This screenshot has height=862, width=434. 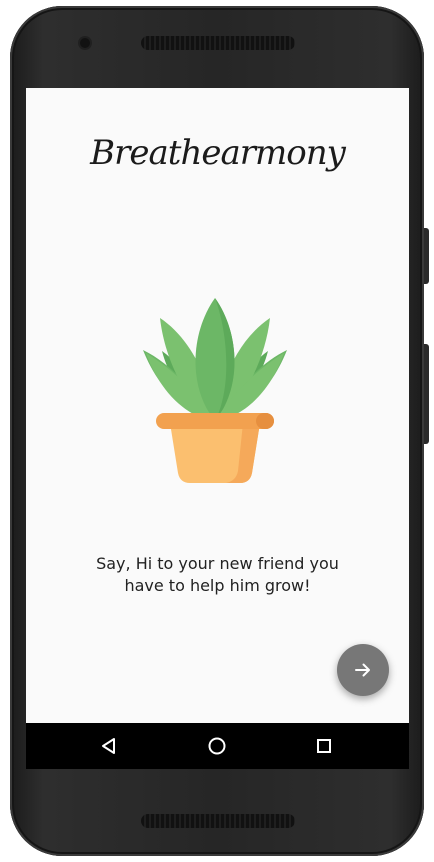 What do you see at coordinates (426, 394) in the screenshot?
I see `power-button` at bounding box center [426, 394].